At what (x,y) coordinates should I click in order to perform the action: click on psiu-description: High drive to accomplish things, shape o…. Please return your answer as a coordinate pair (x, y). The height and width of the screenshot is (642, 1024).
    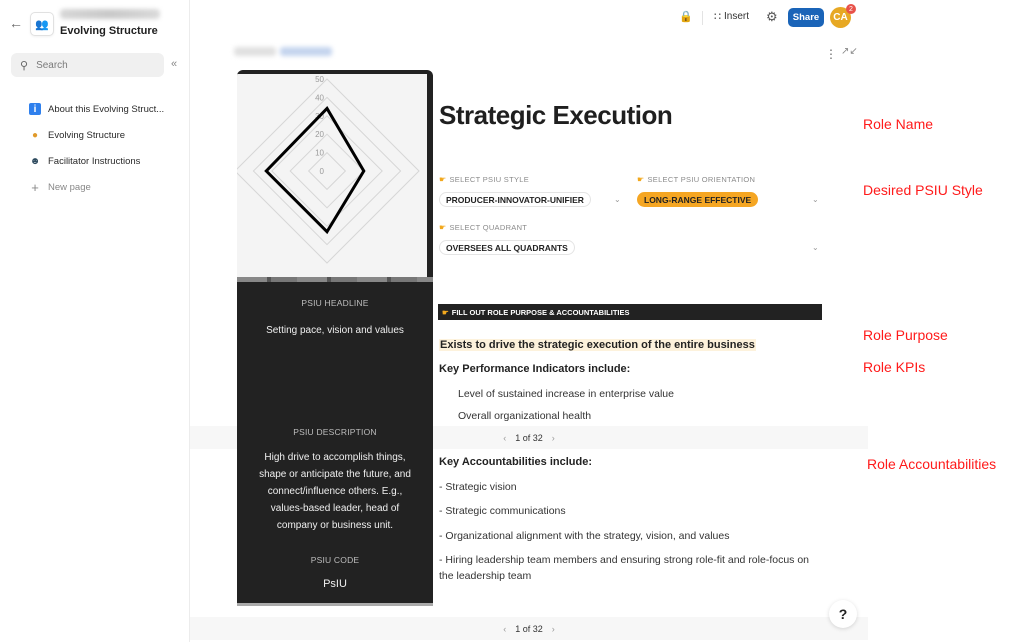
    Looking at the image, I should click on (335, 491).